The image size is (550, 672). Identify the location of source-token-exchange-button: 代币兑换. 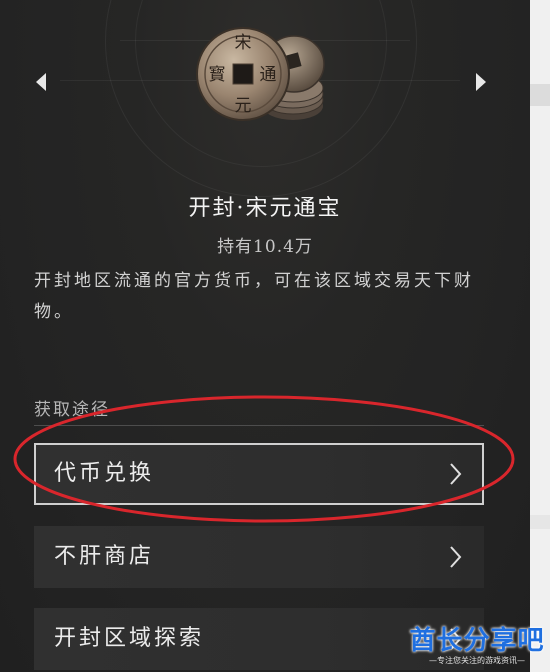
(259, 474).